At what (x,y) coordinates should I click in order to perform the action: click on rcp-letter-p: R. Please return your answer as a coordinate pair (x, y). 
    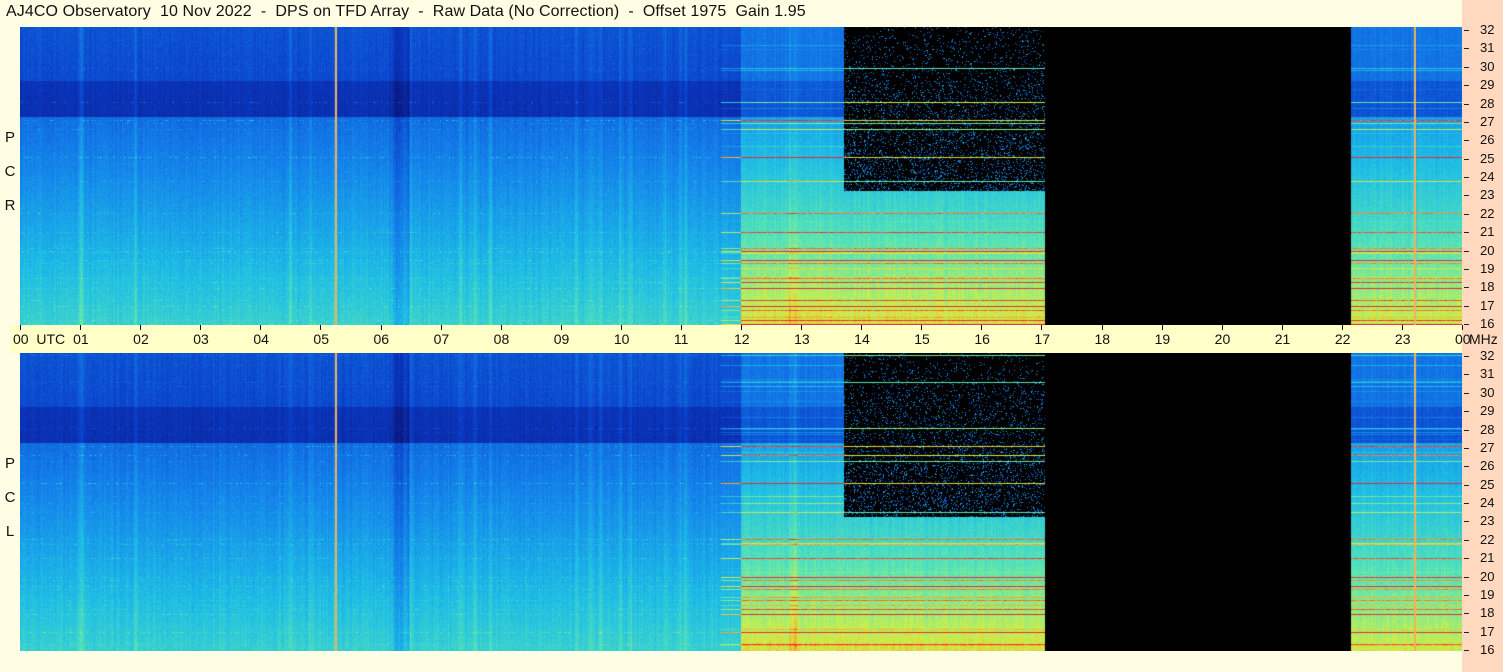
    Looking at the image, I should click on (10, 205).